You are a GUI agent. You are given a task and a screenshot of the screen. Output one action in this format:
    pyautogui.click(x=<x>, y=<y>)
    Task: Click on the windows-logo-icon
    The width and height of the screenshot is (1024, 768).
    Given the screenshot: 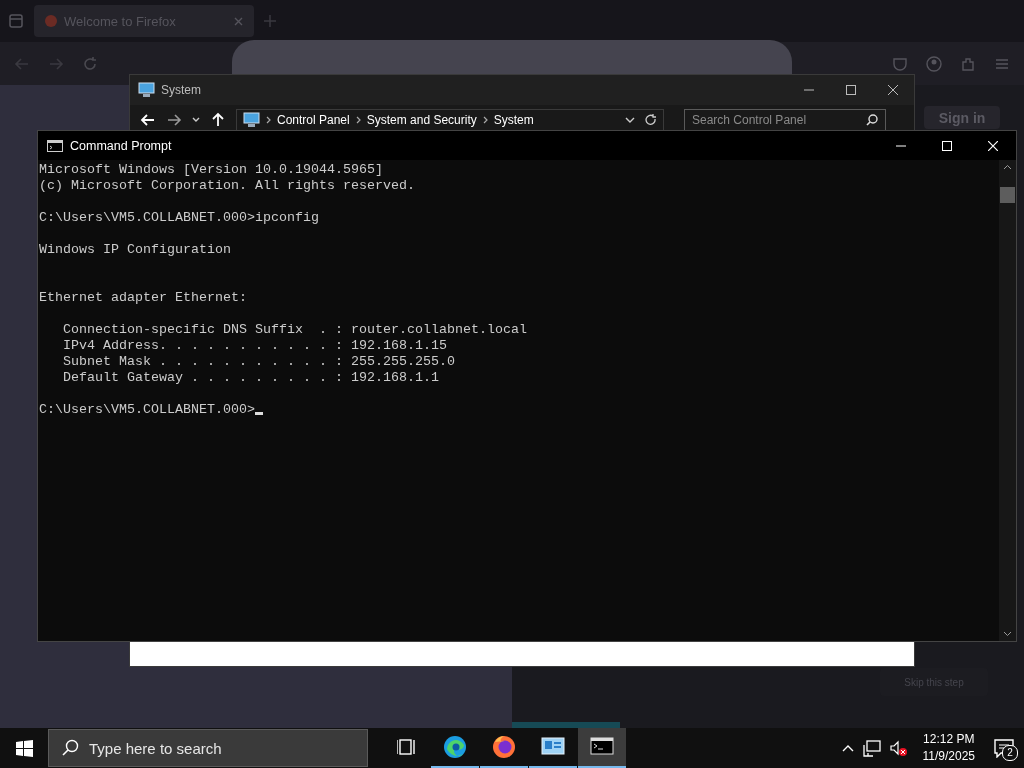 What is the action you would take?
    pyautogui.click(x=24, y=748)
    